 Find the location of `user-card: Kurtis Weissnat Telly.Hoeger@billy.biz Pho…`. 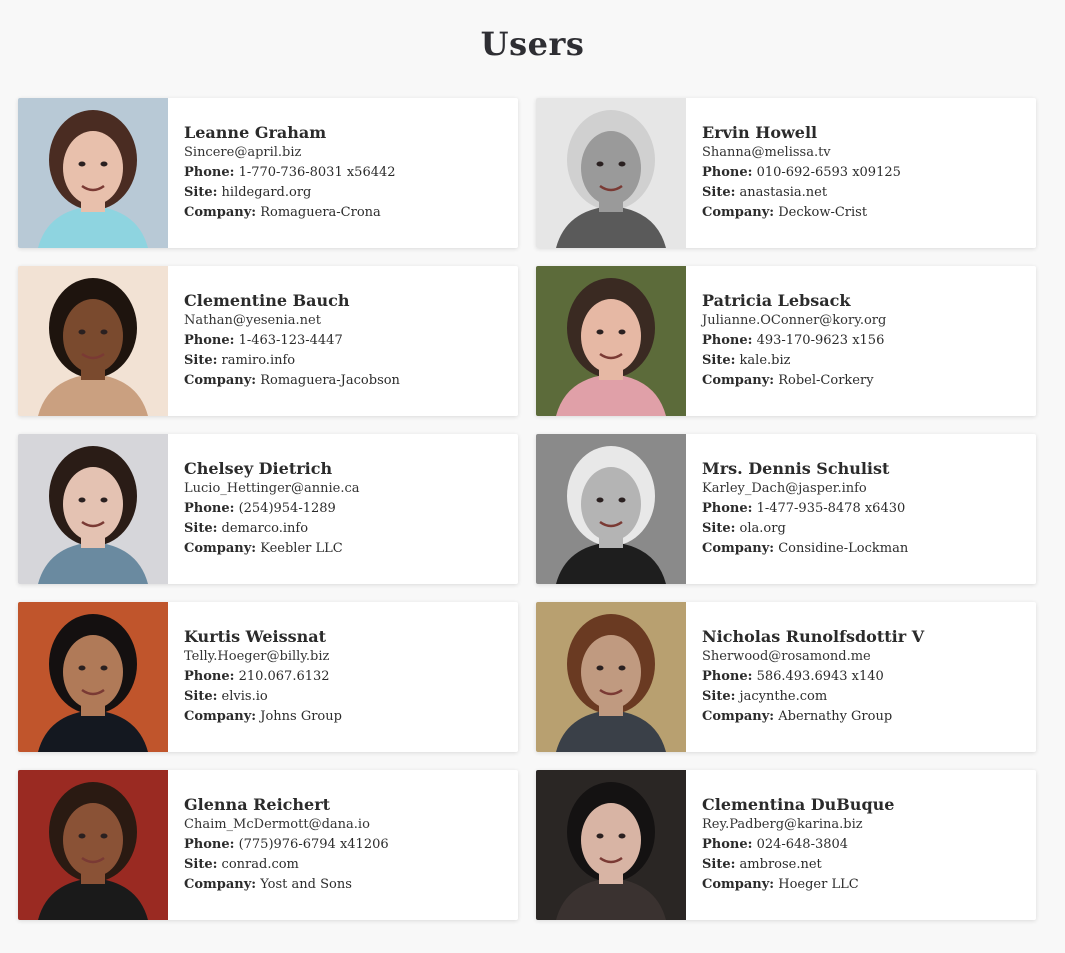

user-card: Kurtis Weissnat Telly.Hoeger@billy.biz Pho… is located at coordinates (268, 677).